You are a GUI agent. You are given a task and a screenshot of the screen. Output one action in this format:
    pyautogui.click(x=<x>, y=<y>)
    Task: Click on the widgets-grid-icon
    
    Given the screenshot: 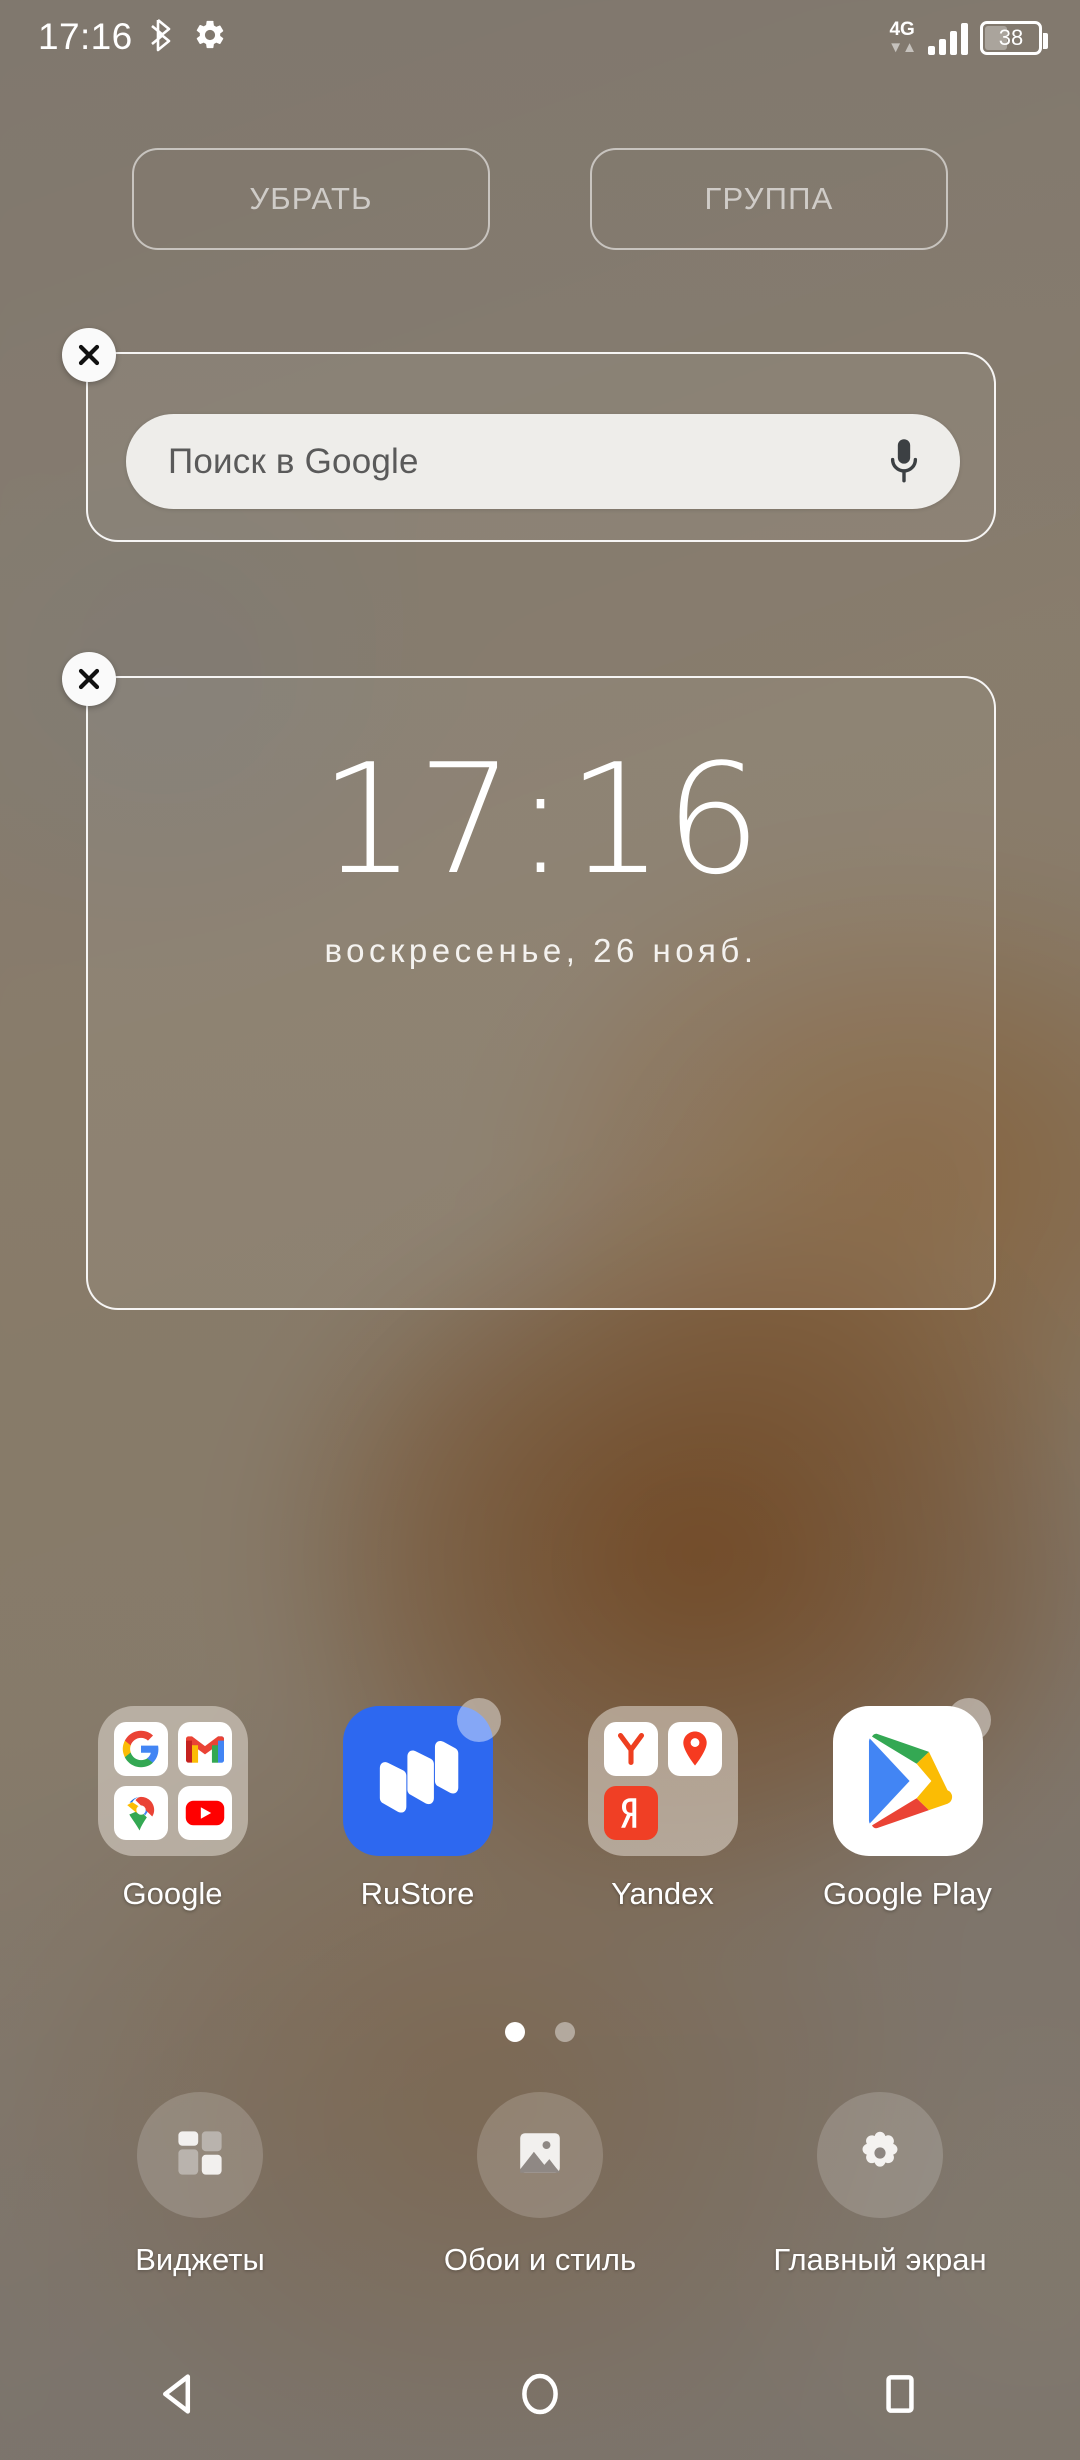 What is the action you would take?
    pyautogui.click(x=200, y=2155)
    